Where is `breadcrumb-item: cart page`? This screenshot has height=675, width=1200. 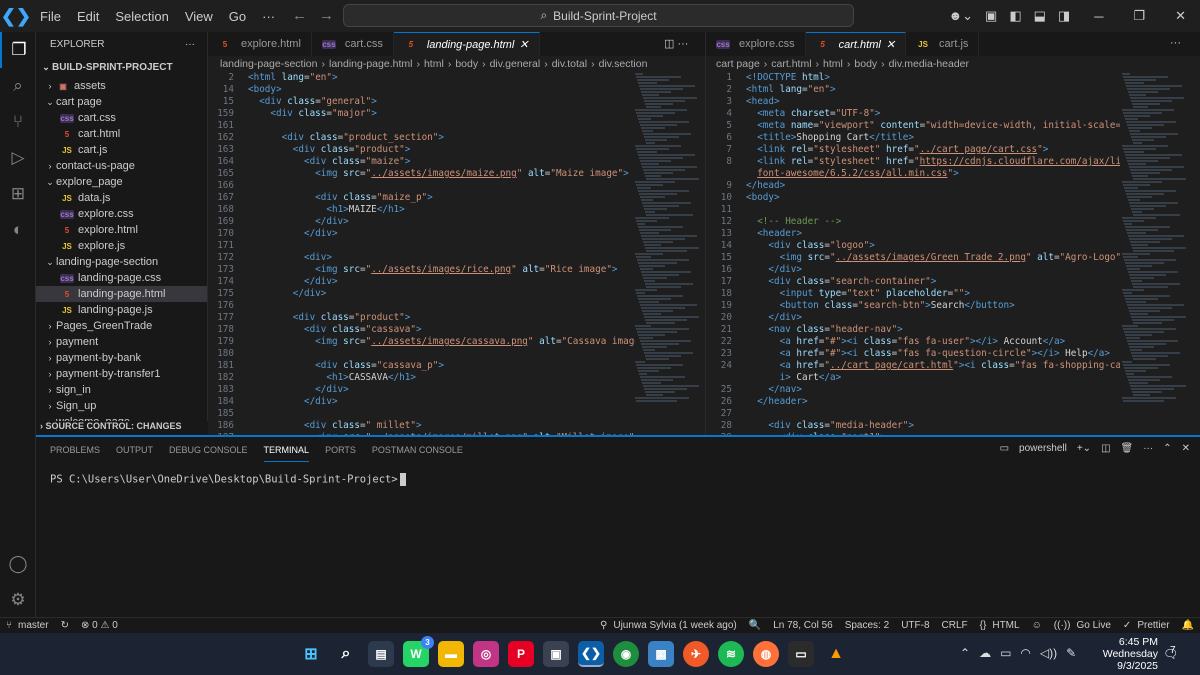
breadcrumb-item: cart page is located at coordinates (738, 64).